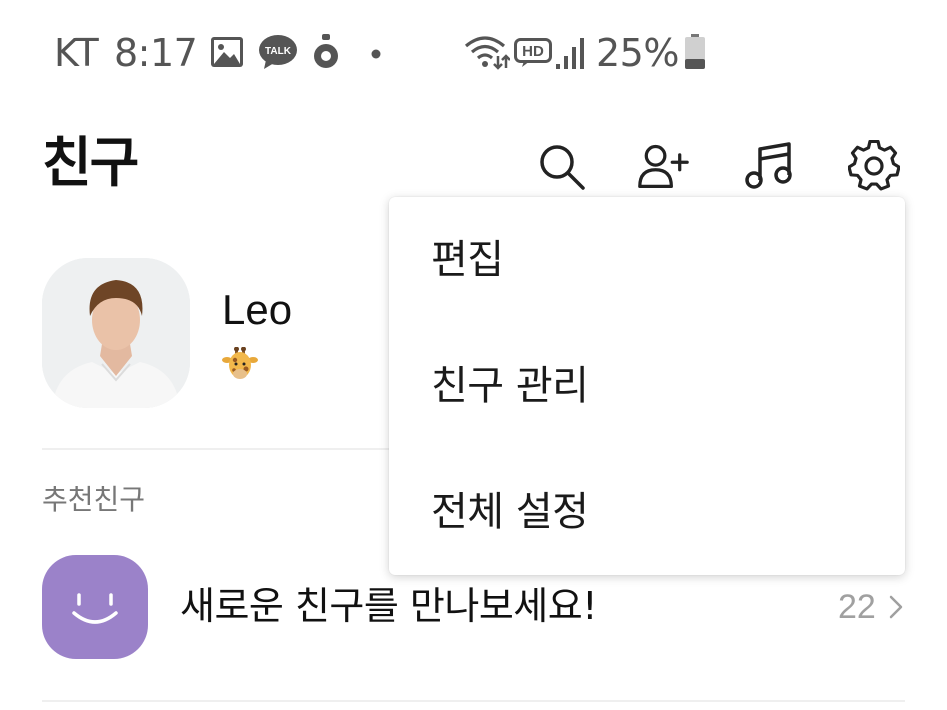 This screenshot has height=710, width=947. What do you see at coordinates (647, 512) in the screenshot?
I see `menu-item-all-settings: 전체 설정` at bounding box center [647, 512].